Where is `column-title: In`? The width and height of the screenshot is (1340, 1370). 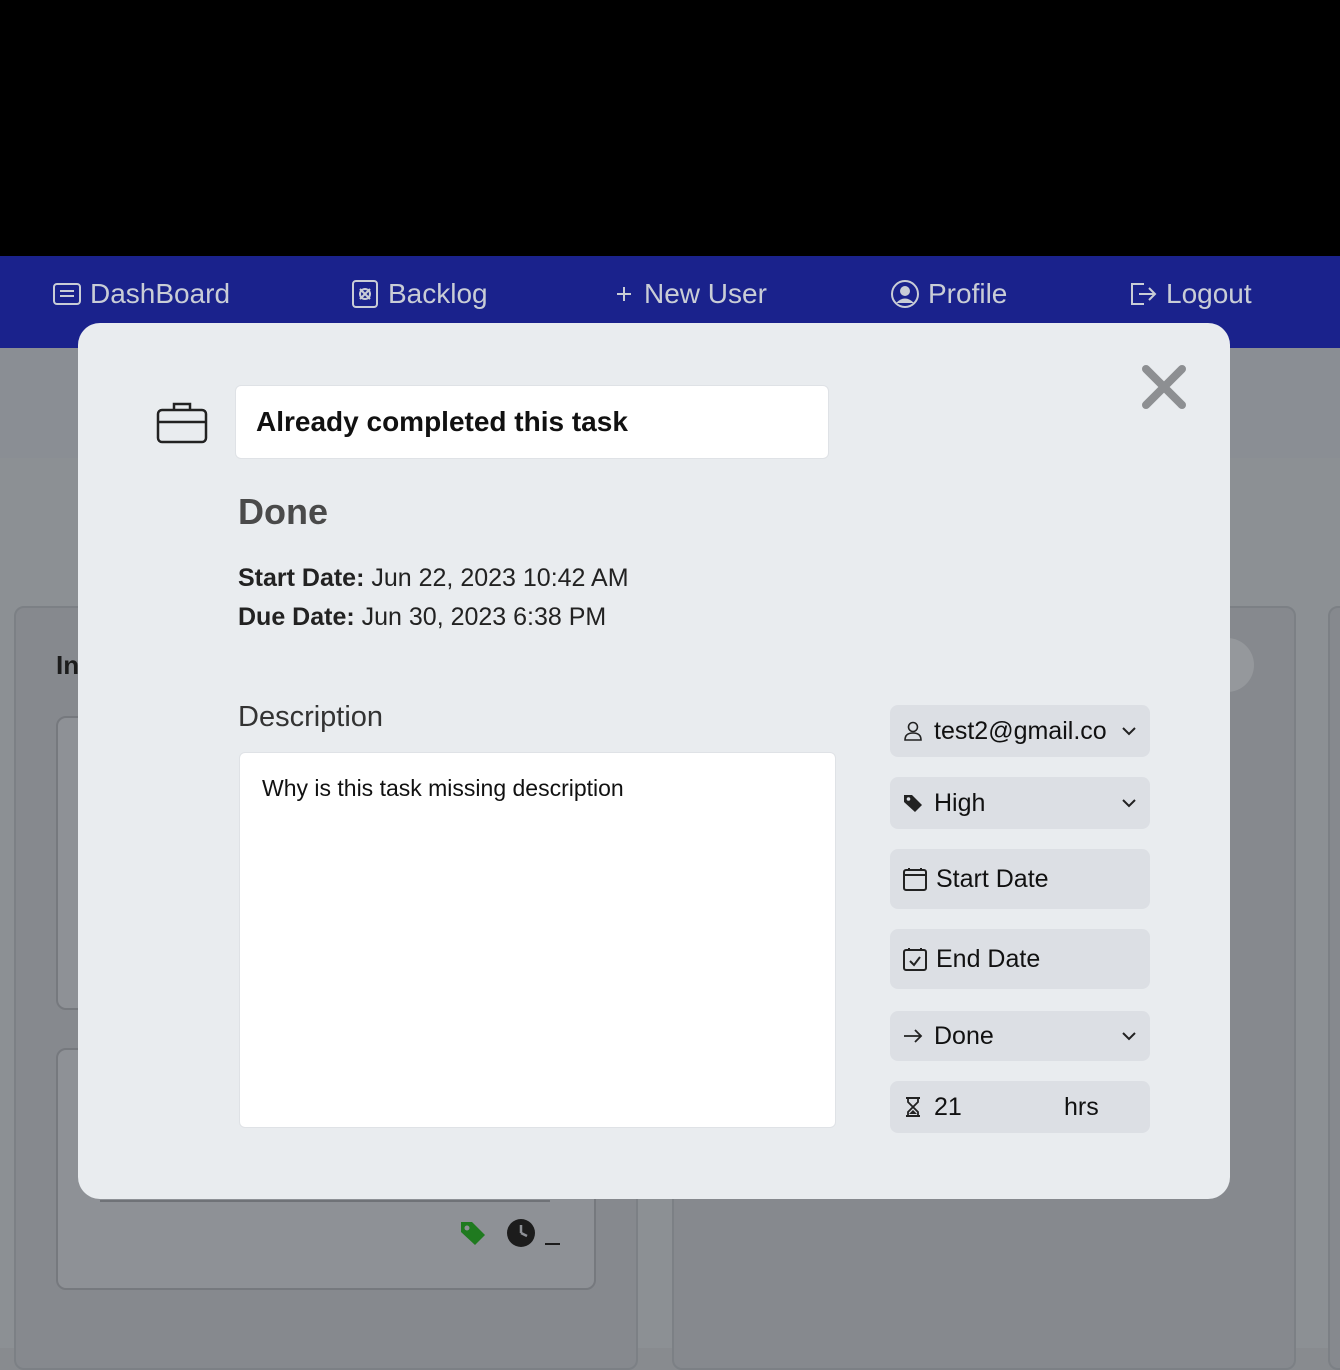
column-title: In is located at coordinates (68, 665).